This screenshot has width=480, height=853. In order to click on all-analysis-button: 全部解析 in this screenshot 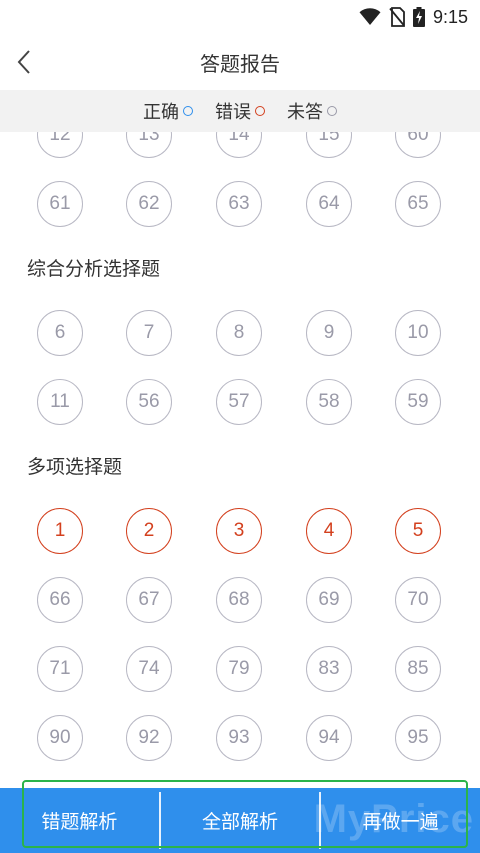, I will do `click(240, 820)`.